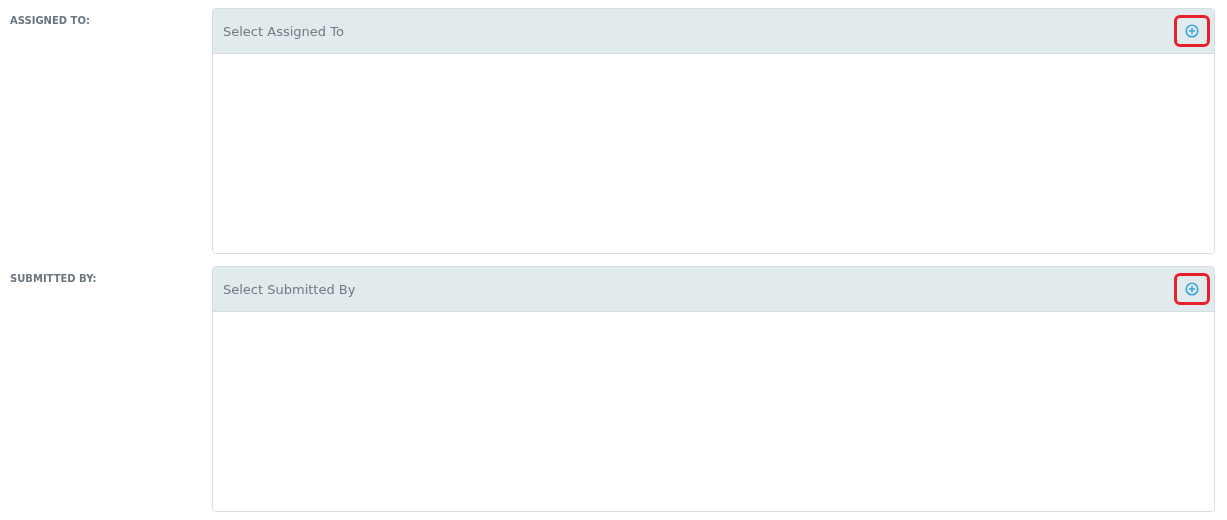 Image resolution: width=1227 pixels, height=520 pixels. I want to click on panel-title: Select Assigned To, so click(283, 31).